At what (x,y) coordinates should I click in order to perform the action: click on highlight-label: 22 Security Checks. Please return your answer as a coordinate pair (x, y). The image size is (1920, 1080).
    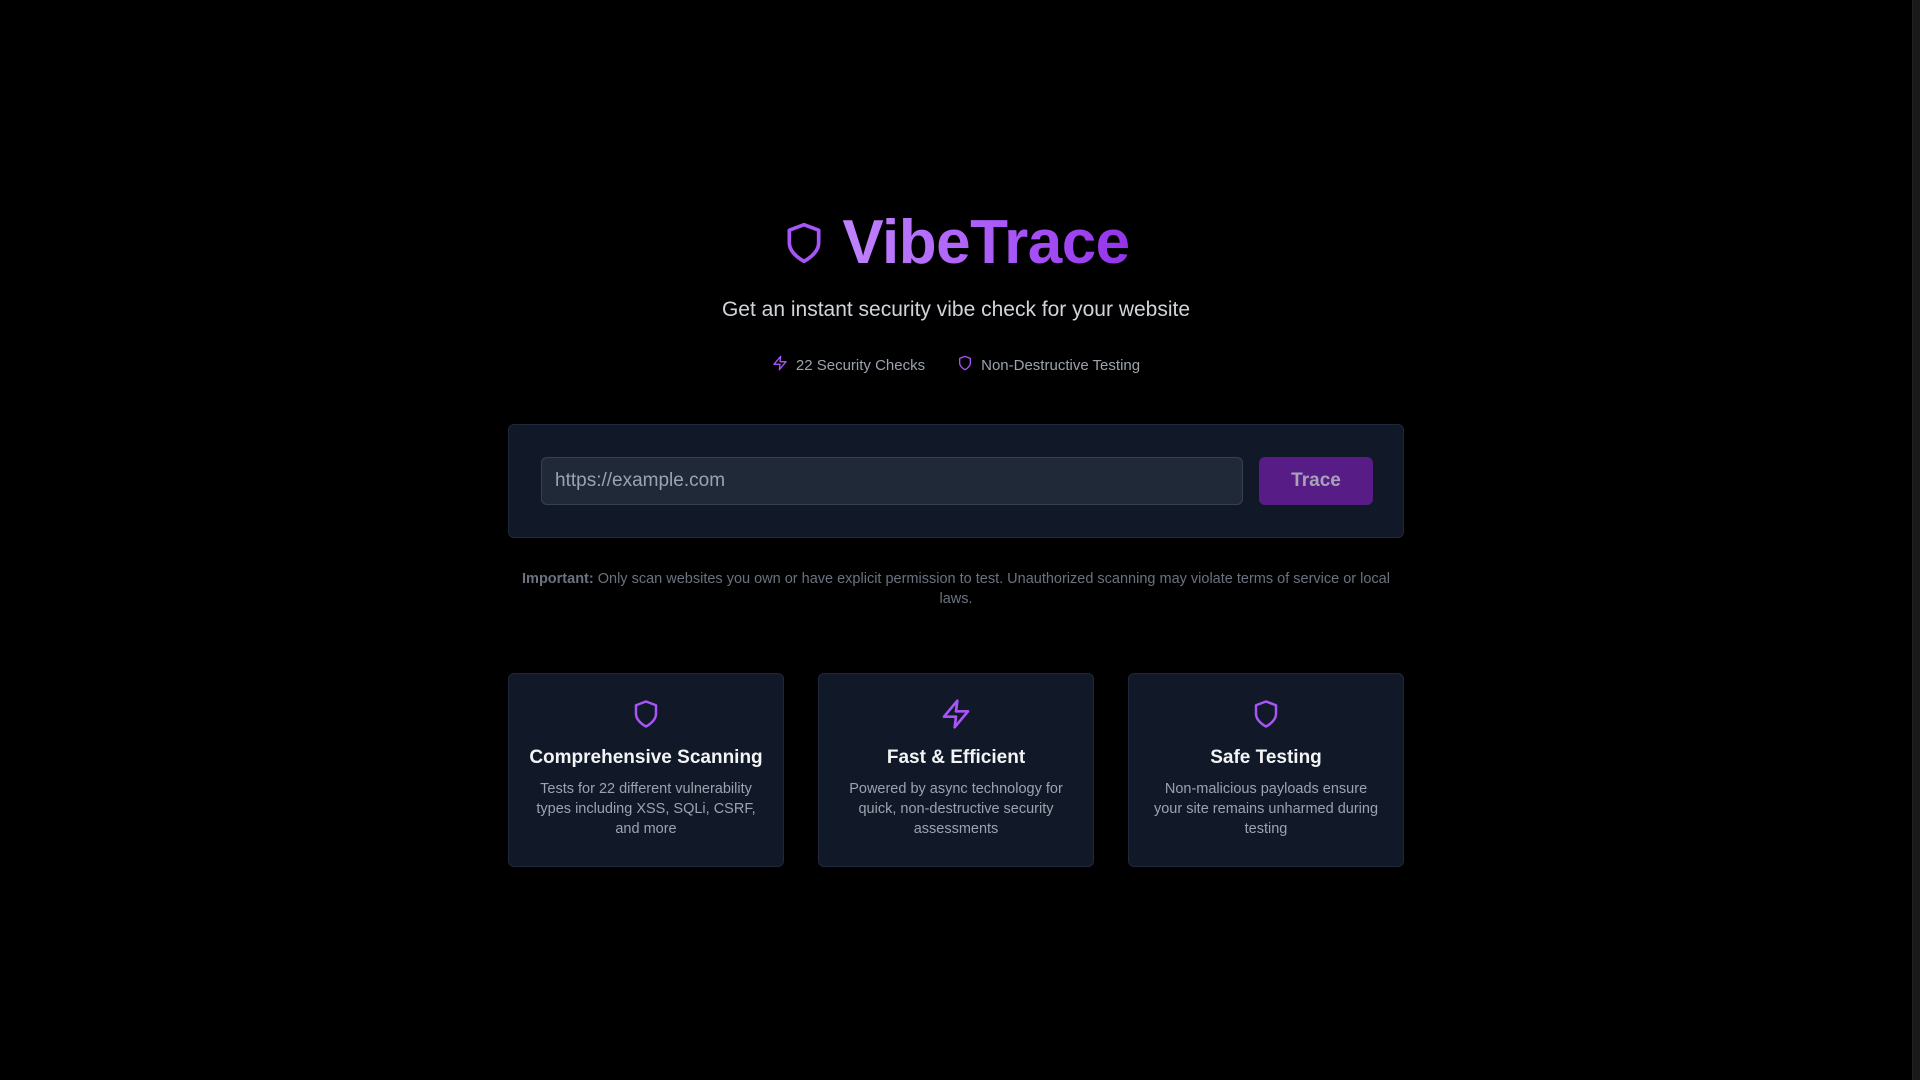
    Looking at the image, I should click on (860, 365).